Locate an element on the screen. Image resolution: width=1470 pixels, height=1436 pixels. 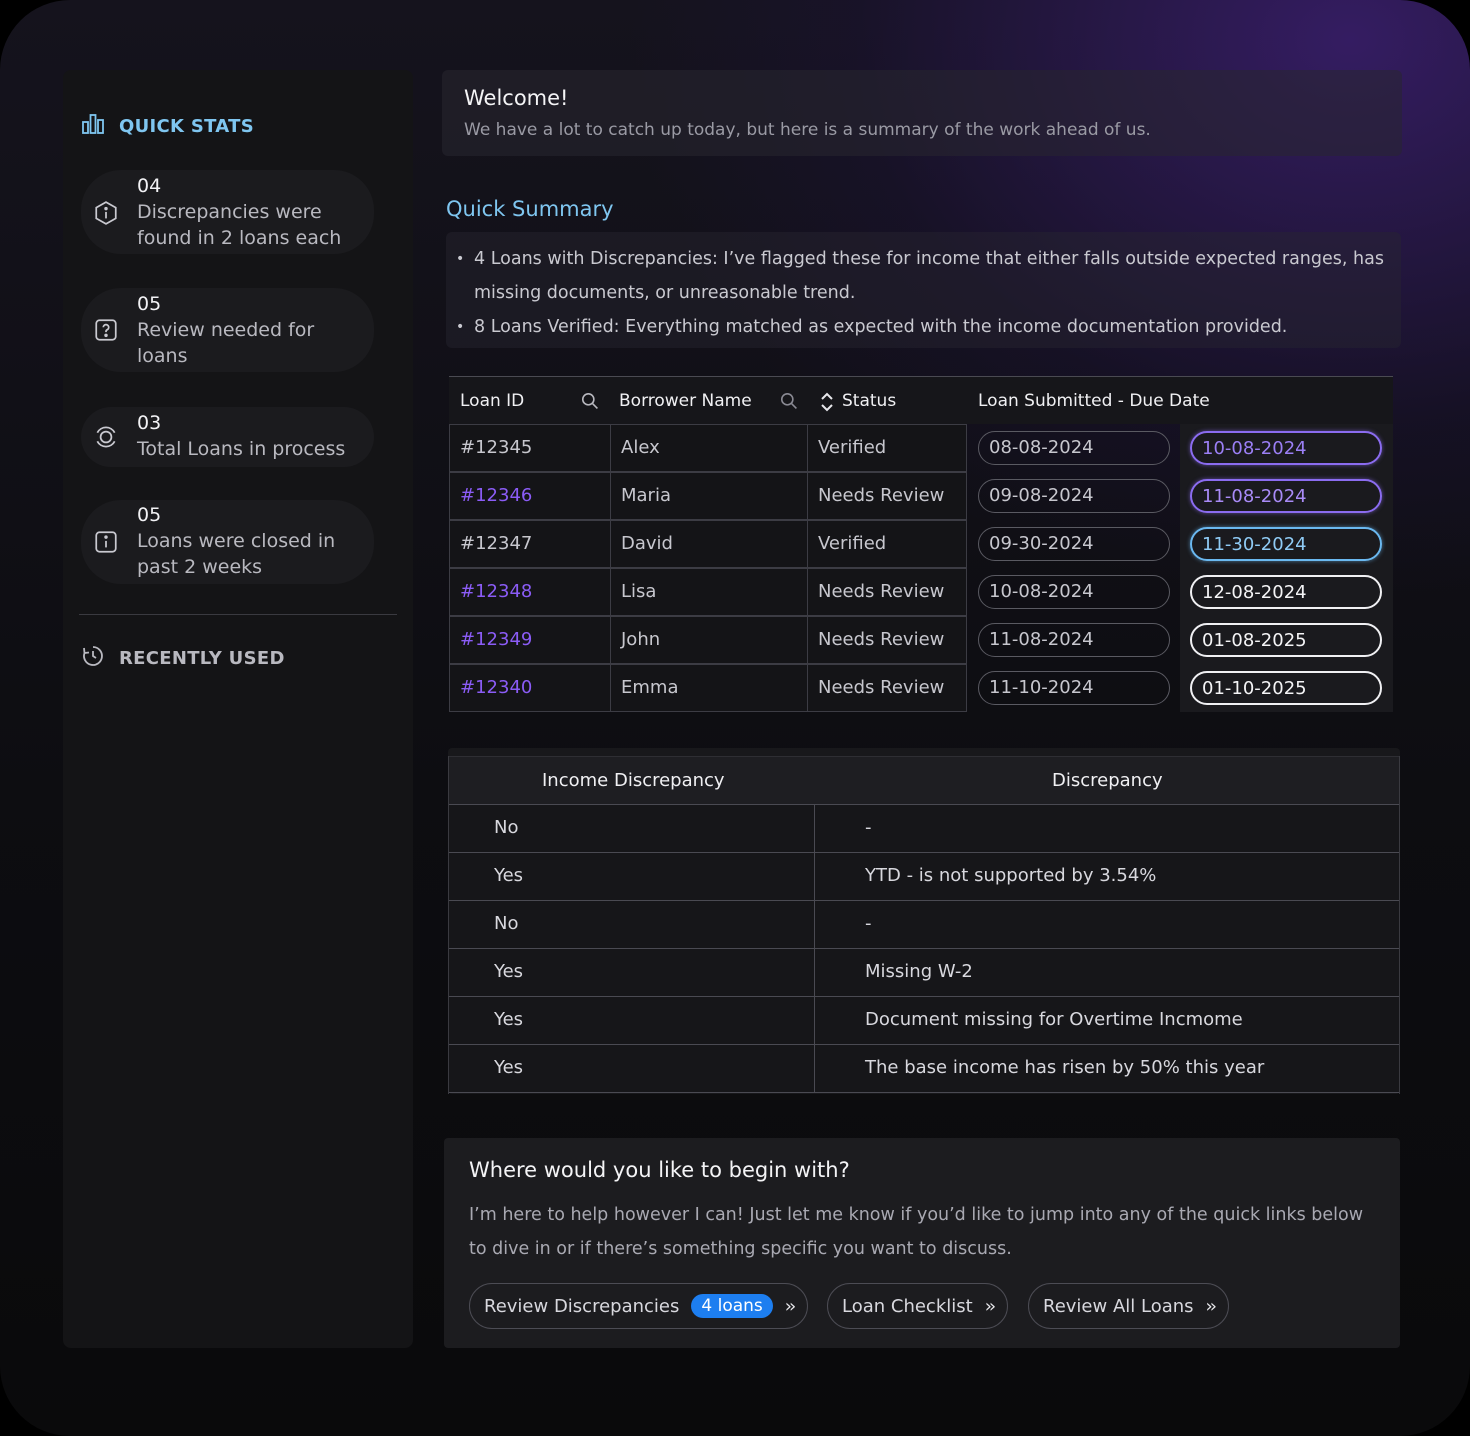
income-cell: No is located at coordinates (506, 923).